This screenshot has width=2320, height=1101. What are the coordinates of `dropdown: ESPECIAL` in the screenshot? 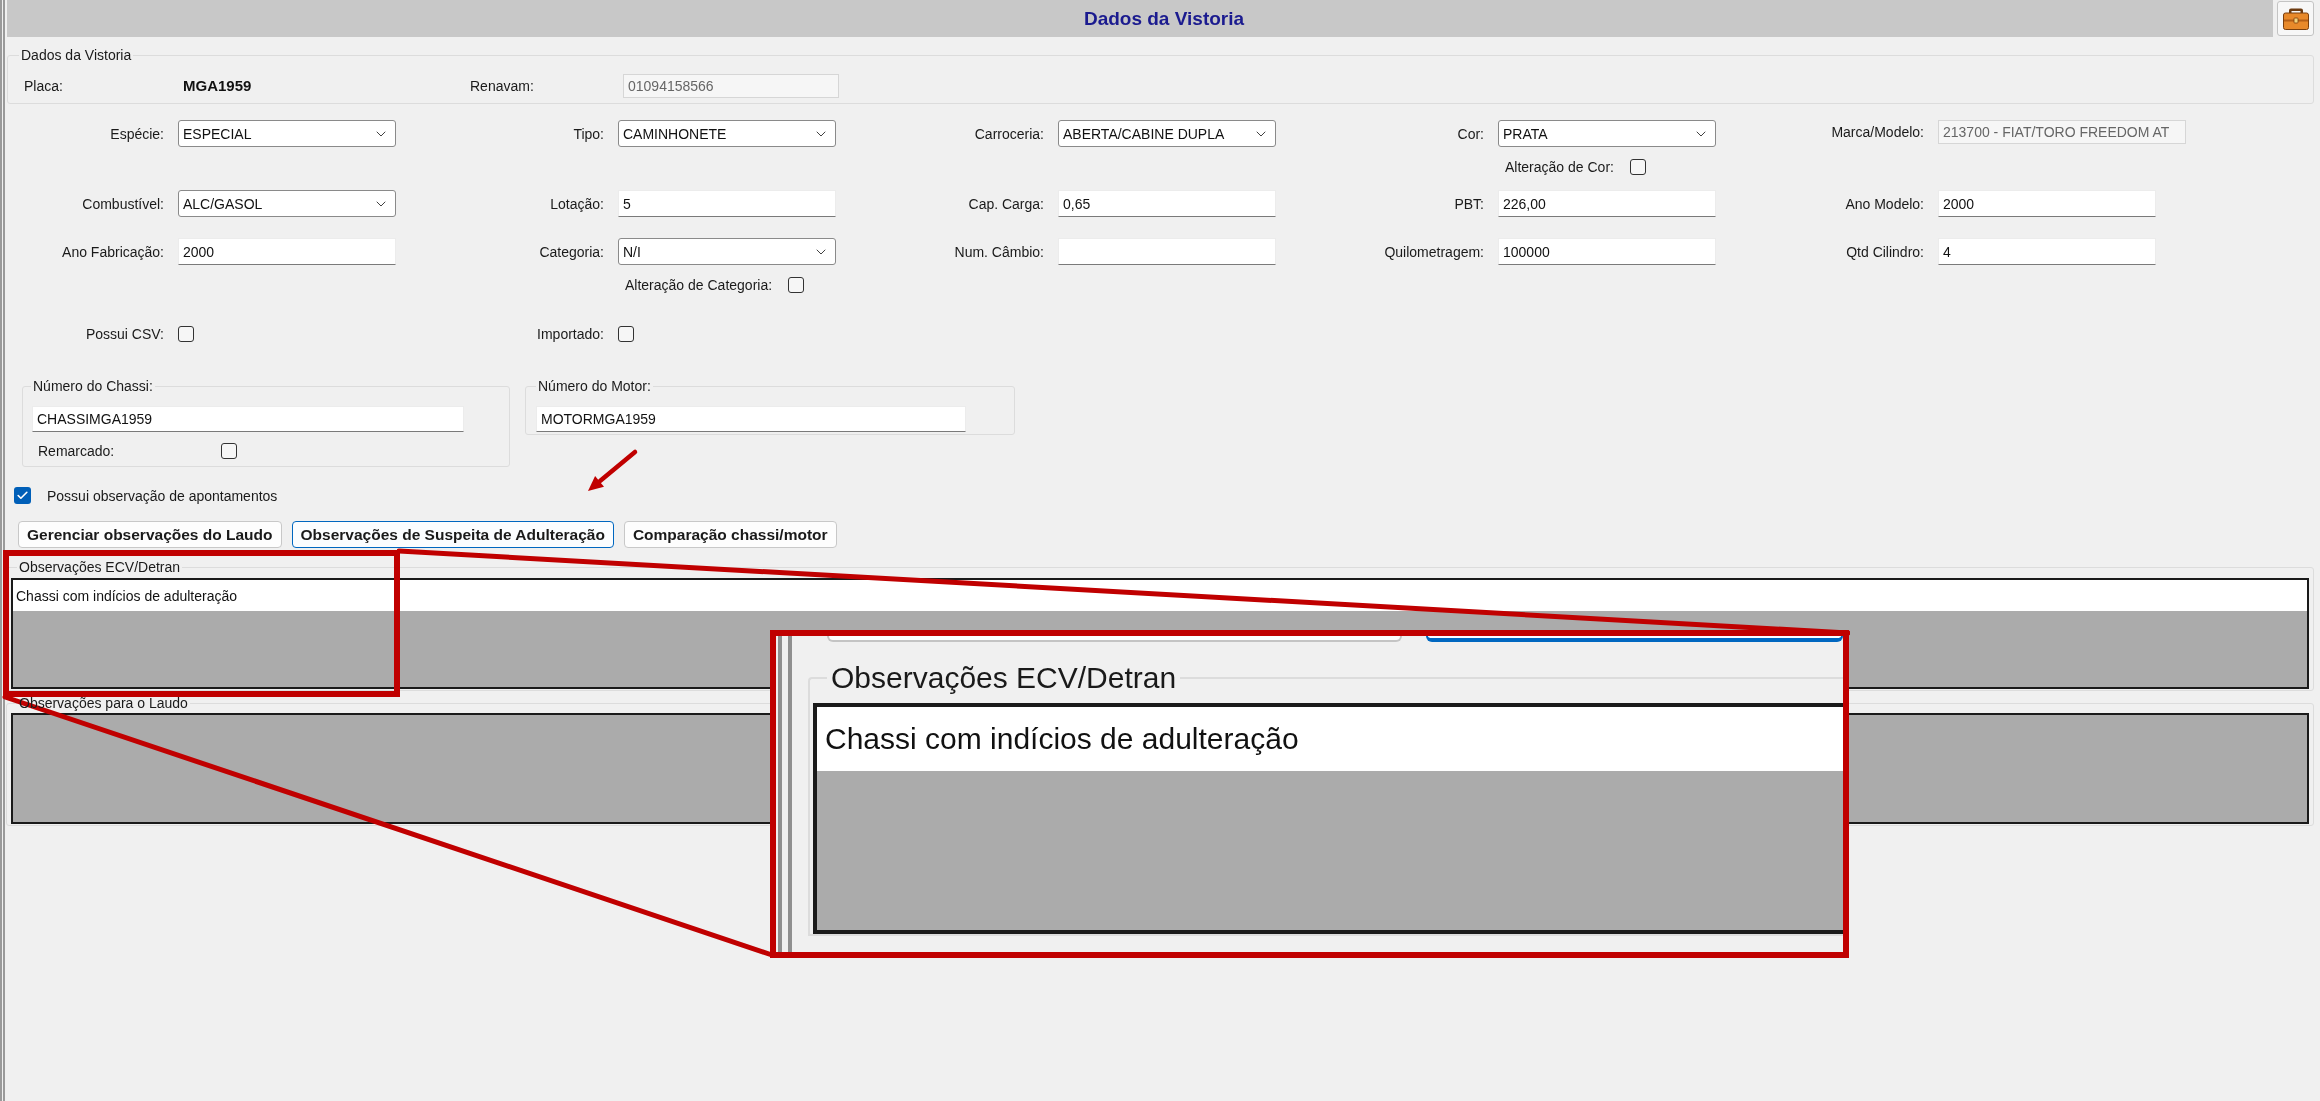 It's located at (287, 133).